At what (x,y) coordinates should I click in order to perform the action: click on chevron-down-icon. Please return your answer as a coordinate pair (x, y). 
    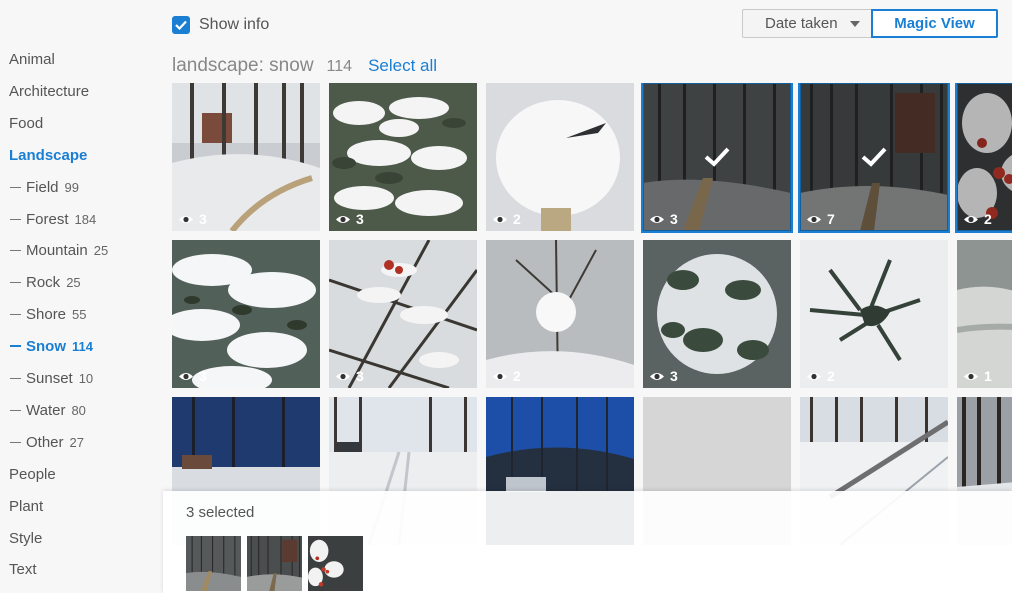
    Looking at the image, I should click on (854, 23).